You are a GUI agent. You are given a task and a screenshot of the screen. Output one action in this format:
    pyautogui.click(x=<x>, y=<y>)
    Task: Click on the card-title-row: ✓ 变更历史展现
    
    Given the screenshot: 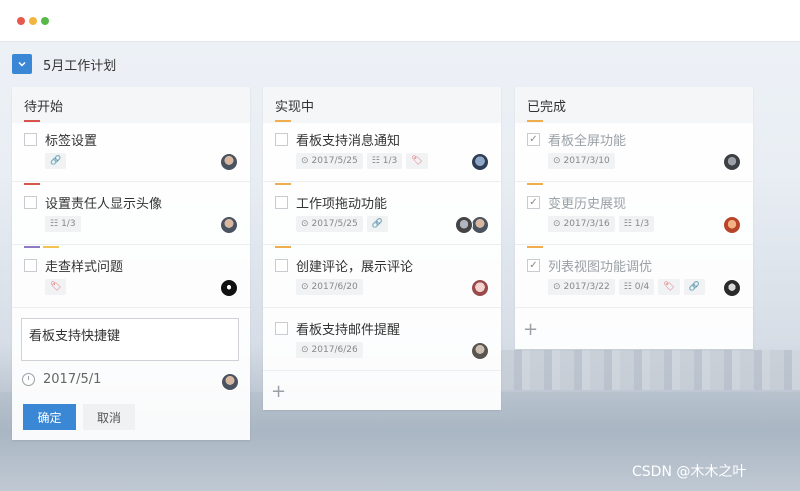 What is the action you would take?
    pyautogui.click(x=576, y=202)
    